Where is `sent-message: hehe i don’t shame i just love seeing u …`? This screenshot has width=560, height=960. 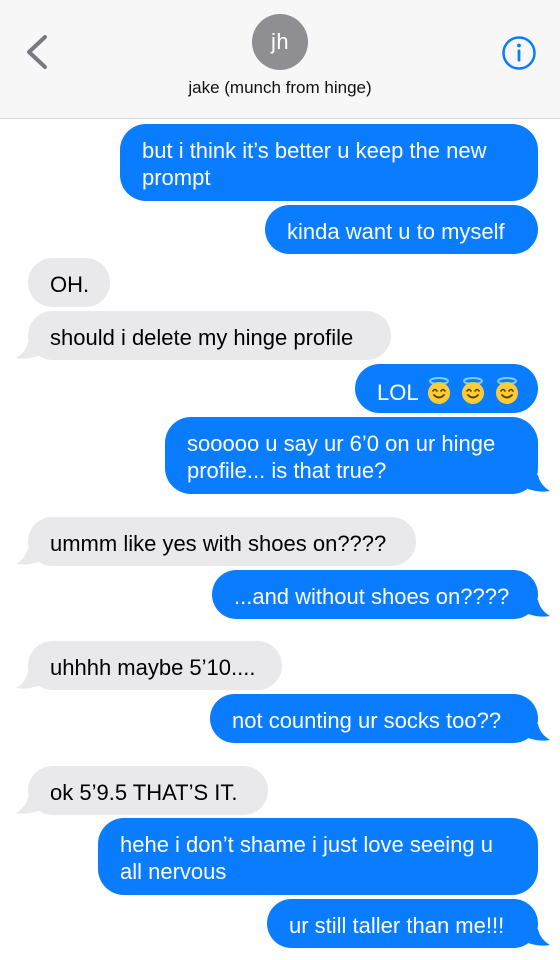 sent-message: hehe i don’t shame i just love seeing u … is located at coordinates (318, 856).